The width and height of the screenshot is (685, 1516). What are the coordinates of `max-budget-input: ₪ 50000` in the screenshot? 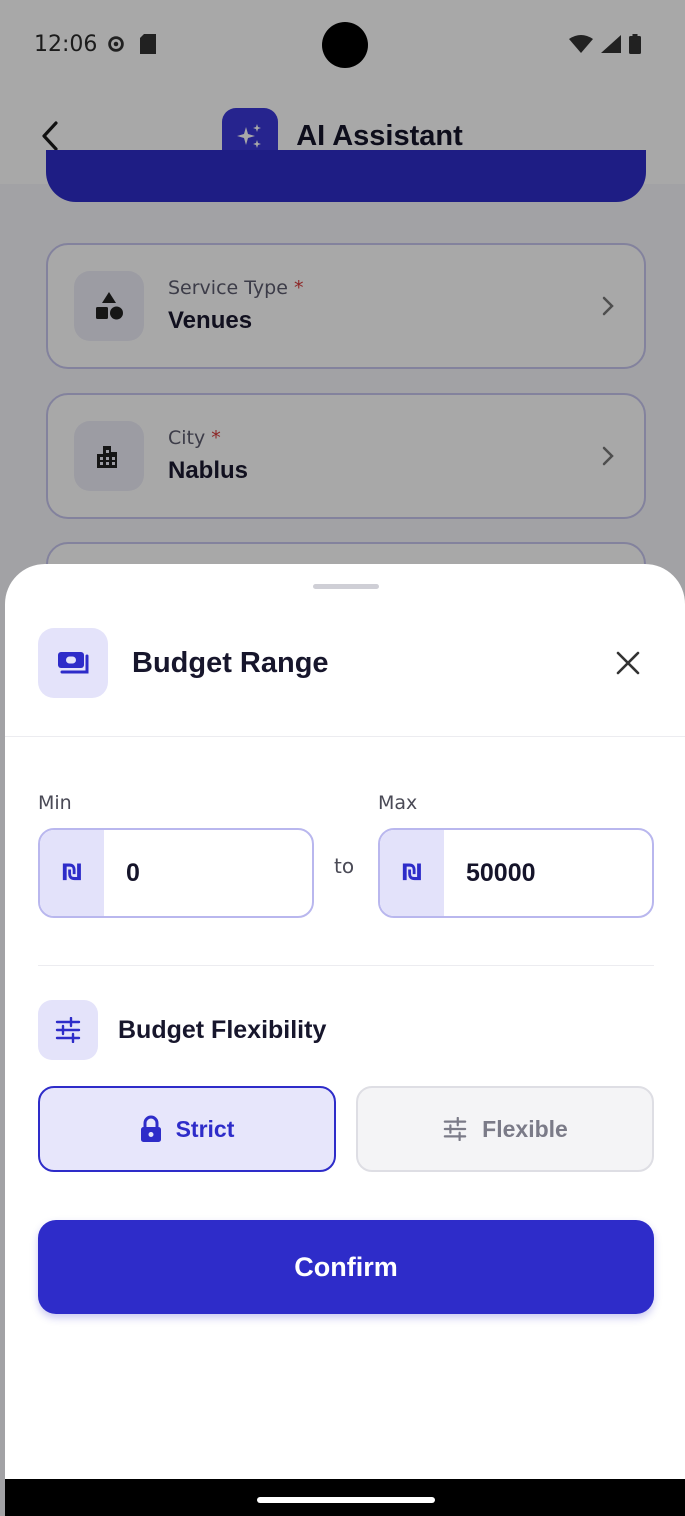 It's located at (516, 873).